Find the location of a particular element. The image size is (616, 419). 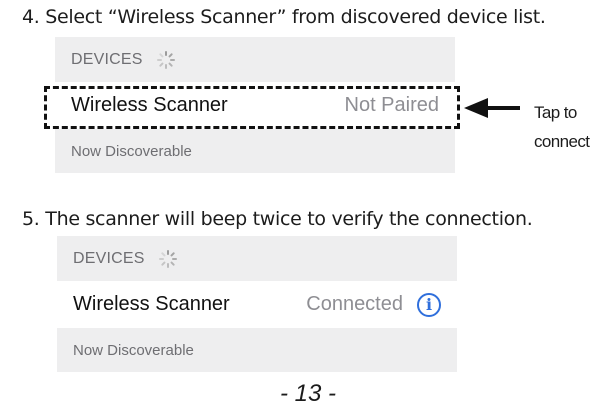

info-circle-icon: i is located at coordinates (429, 304).